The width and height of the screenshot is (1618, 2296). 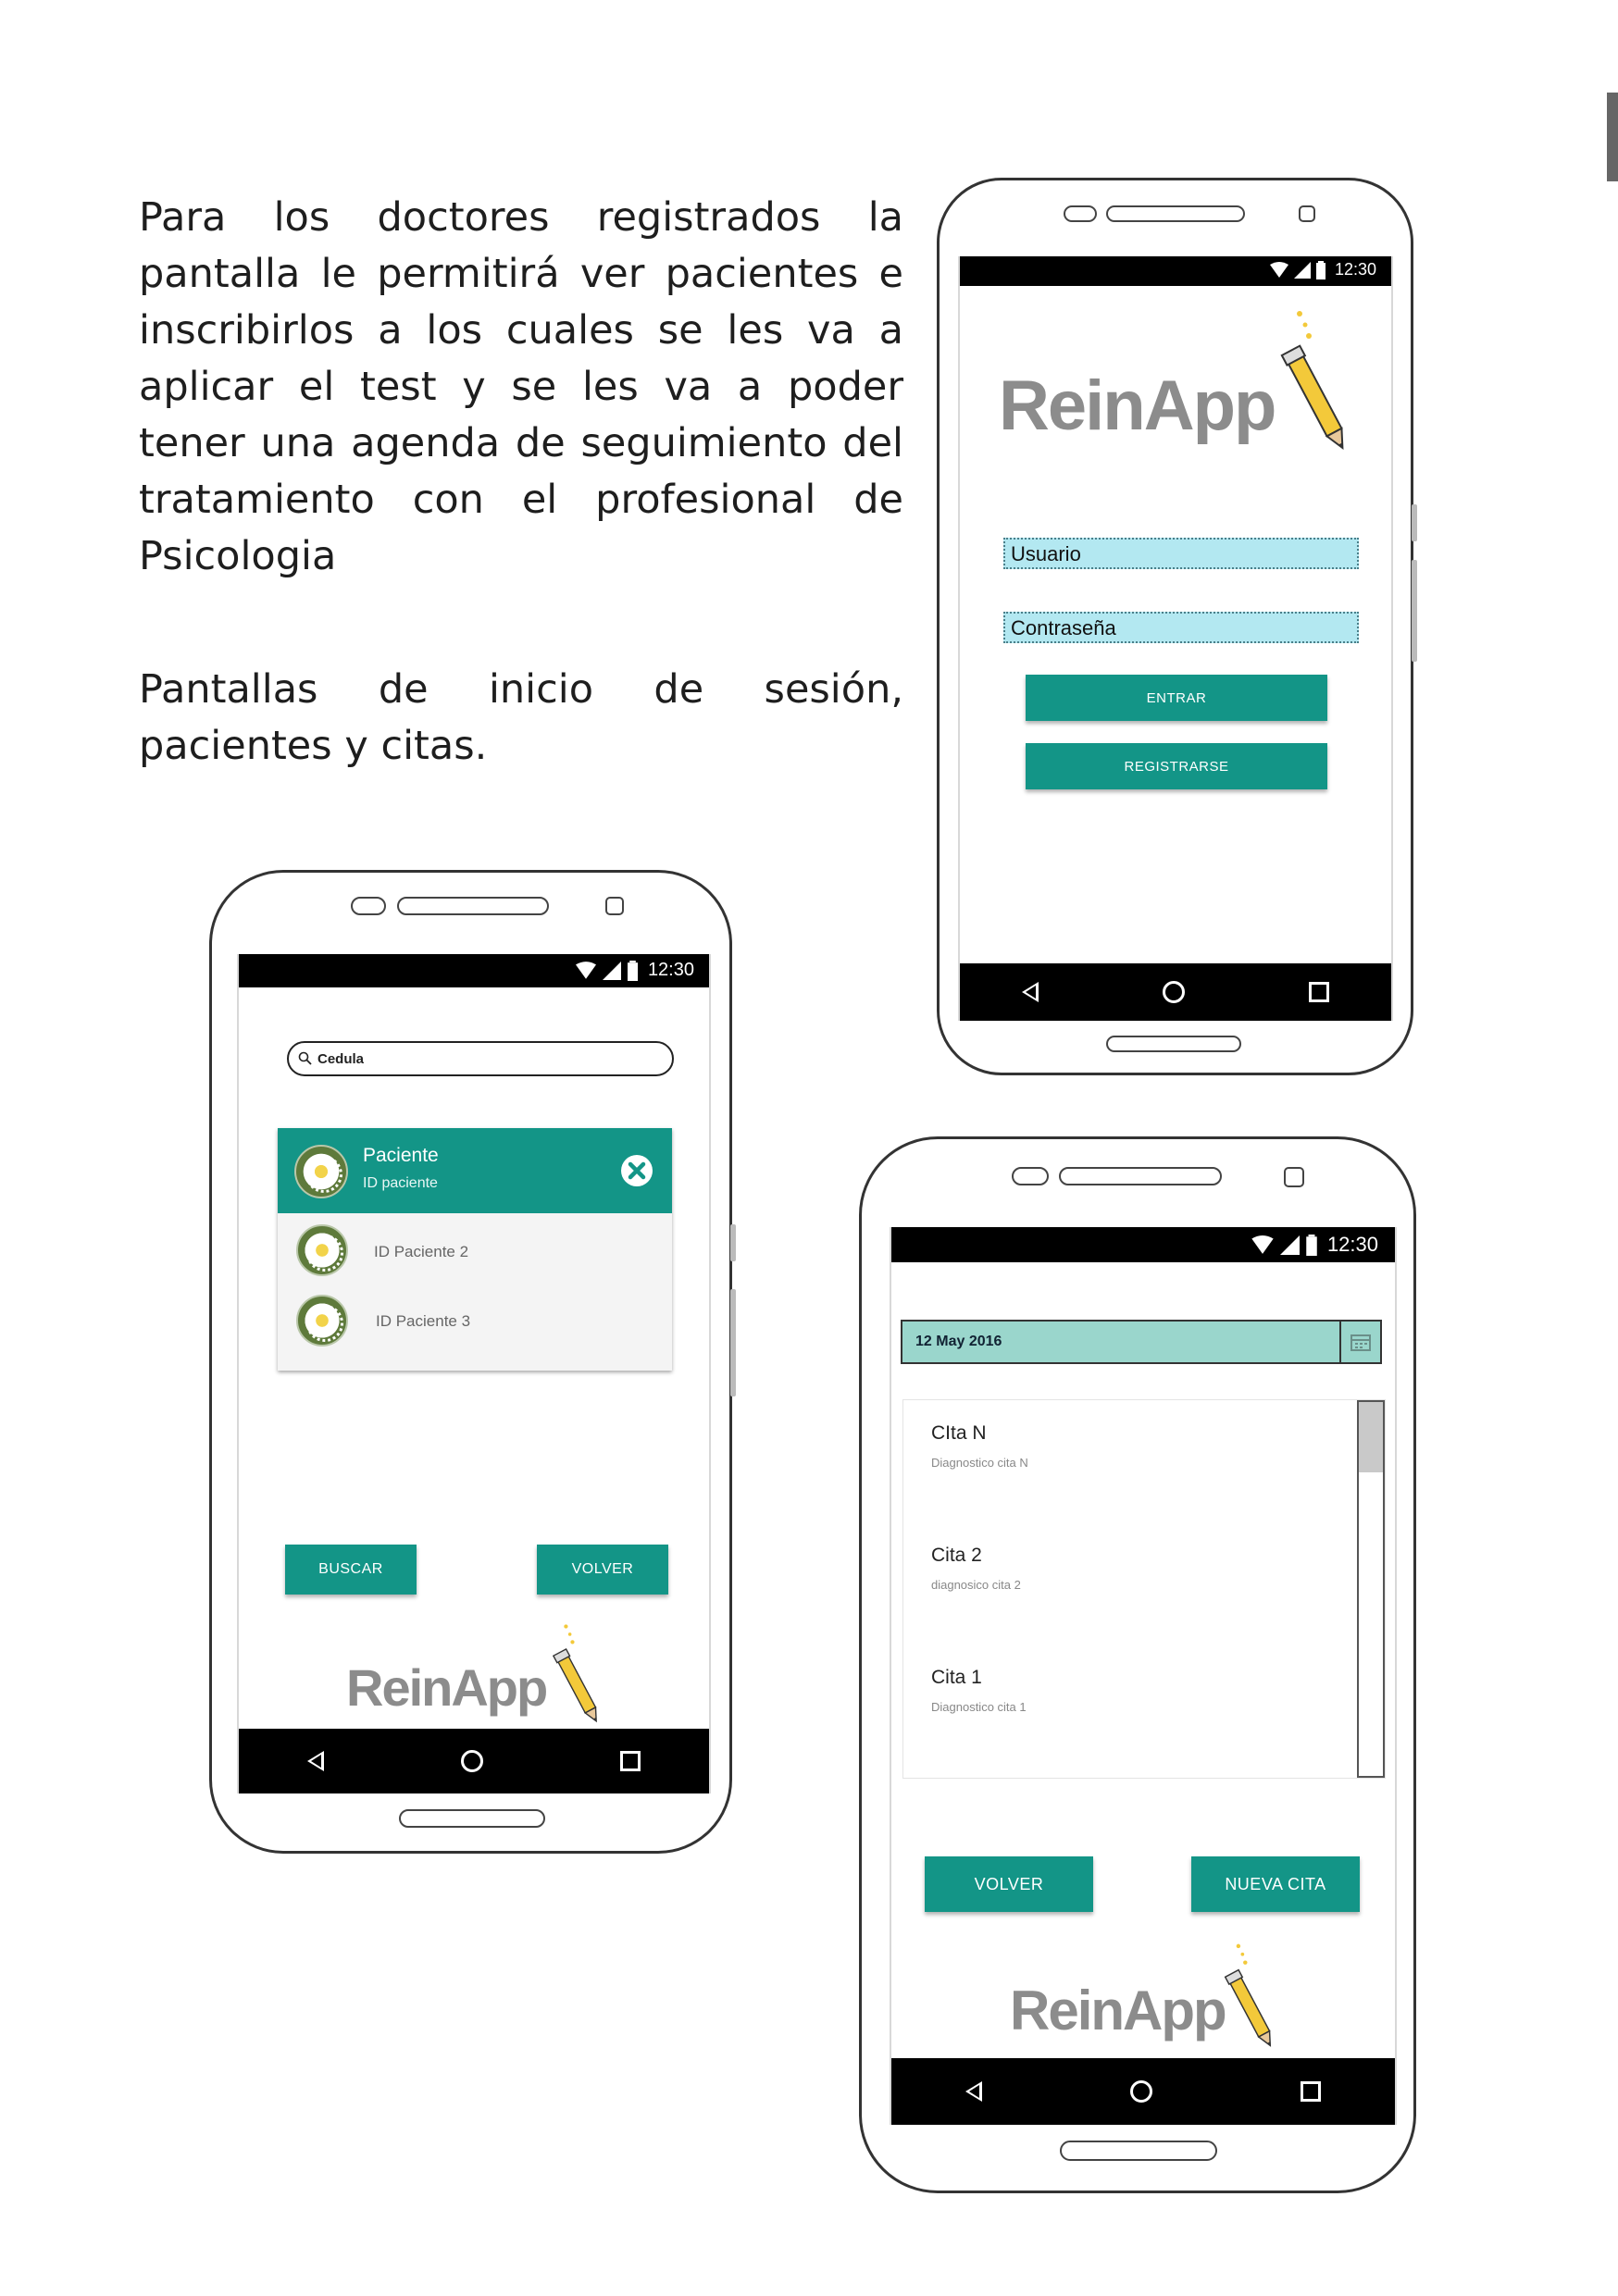 I want to click on page-edge-tab, so click(x=1612, y=137).